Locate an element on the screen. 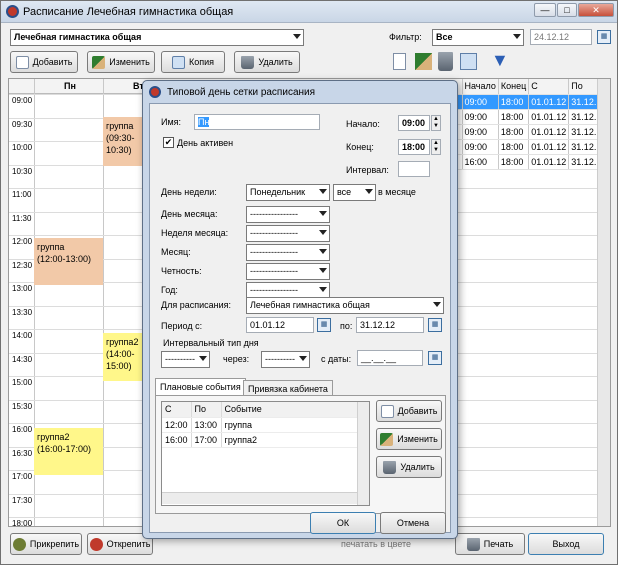 Image resolution: width=618 pixels, height=565 pixels. event-block: группа (12:00-13:00) is located at coordinates (68, 261).